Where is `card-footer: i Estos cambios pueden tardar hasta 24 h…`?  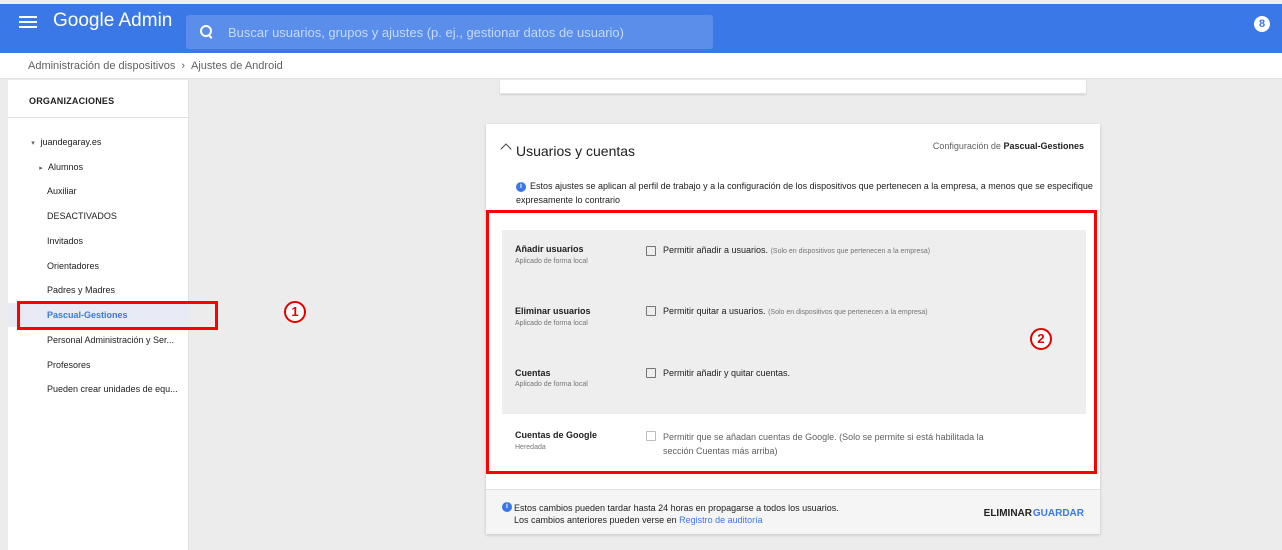
card-footer: i Estos cambios pueden tardar hasta 24 h… is located at coordinates (793, 511).